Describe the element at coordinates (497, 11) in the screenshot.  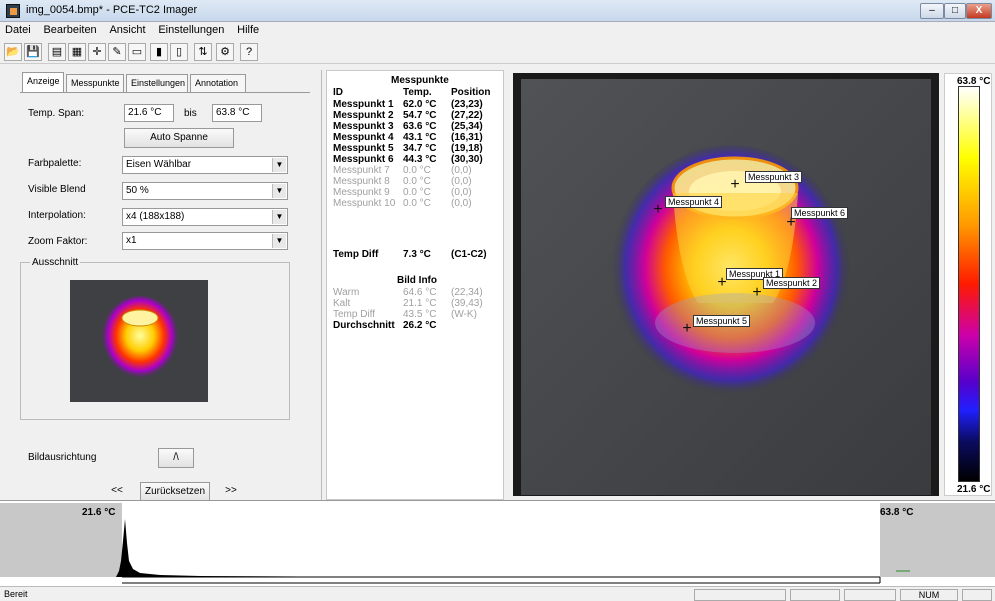
I see `title-bar: img_0054.bmp* - PCE-TC2 Imager – □ X` at that location.